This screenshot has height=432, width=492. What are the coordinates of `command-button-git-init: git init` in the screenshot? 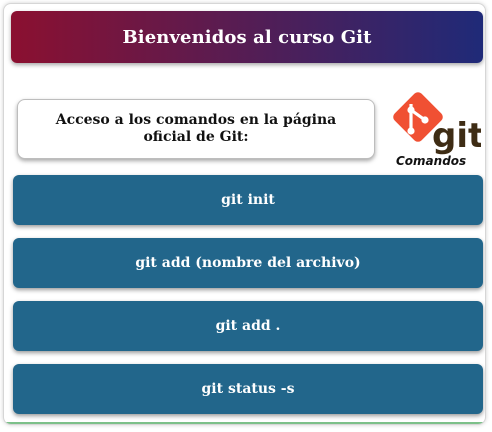 It's located at (248, 200).